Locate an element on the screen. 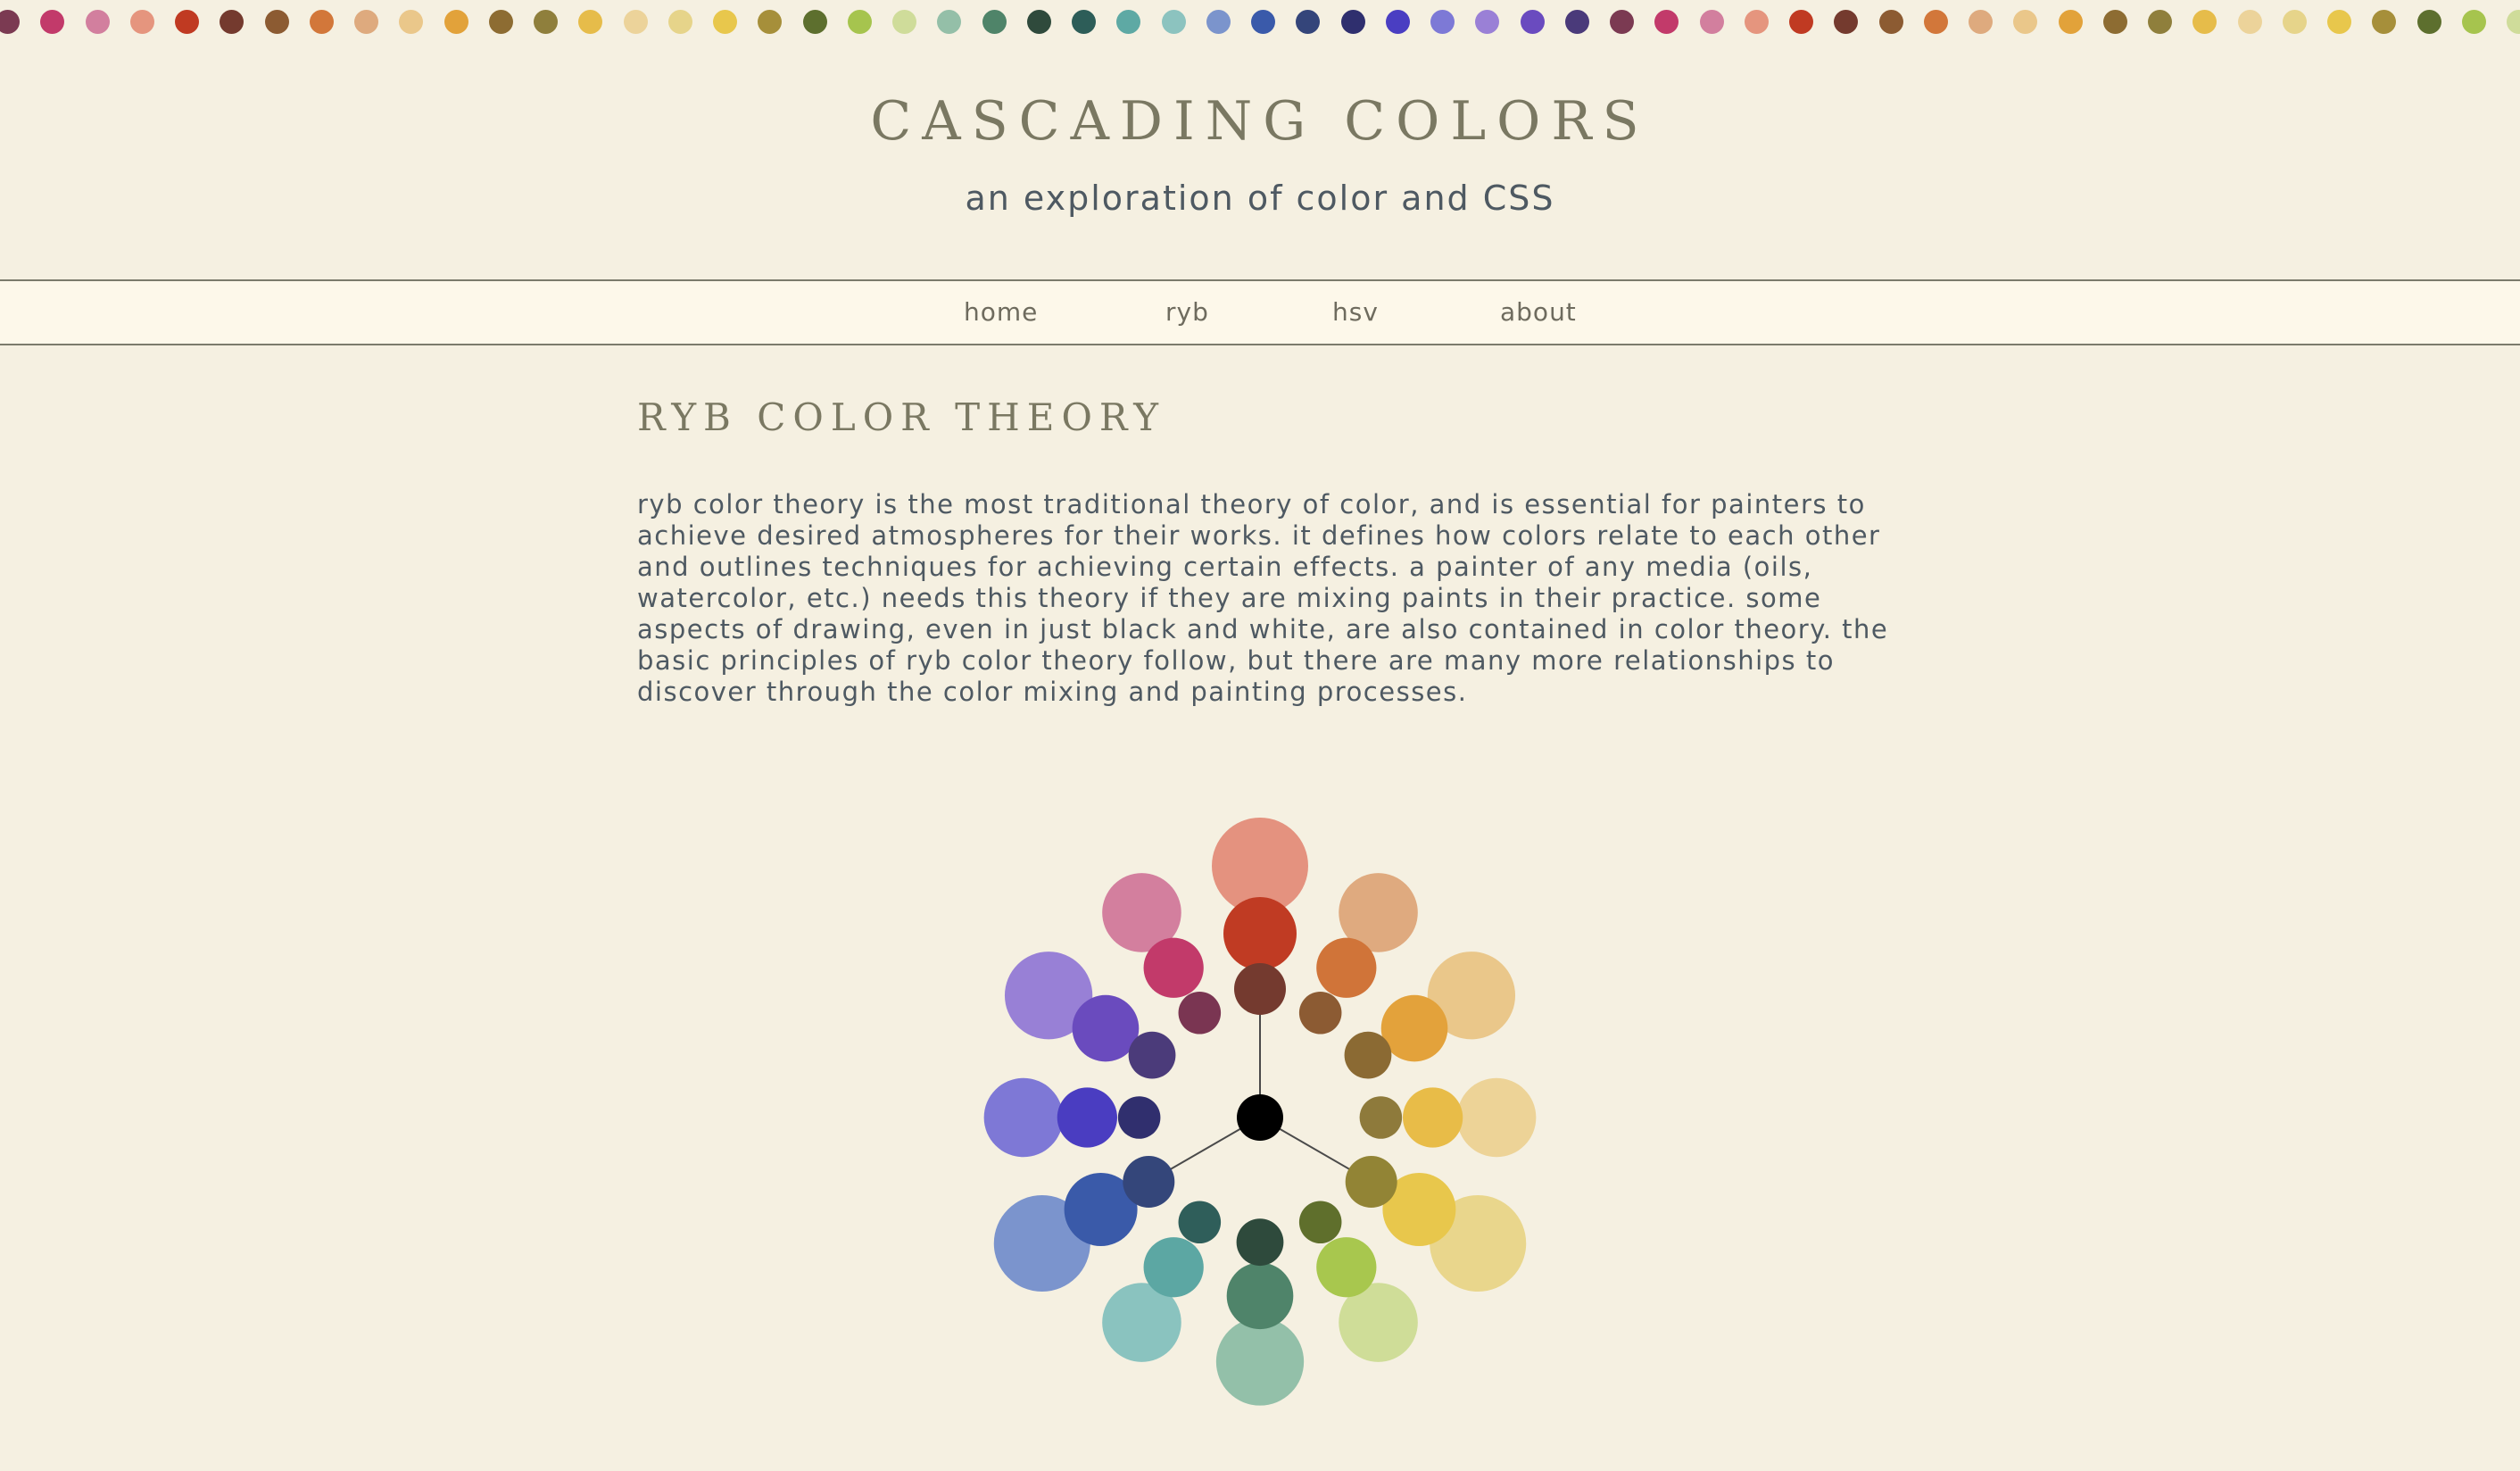  ryb-color-wheel is located at coordinates (1260, 1112).